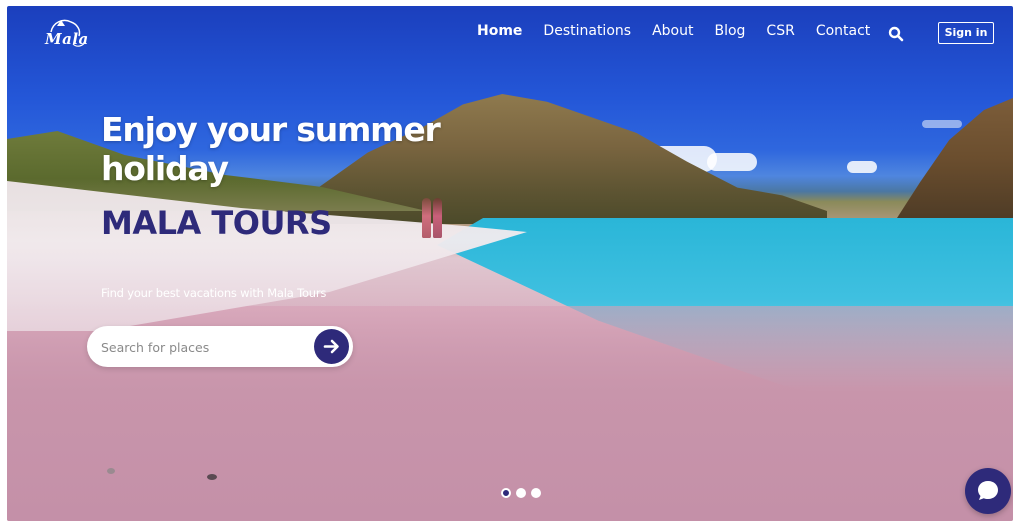 The height and width of the screenshot is (525, 1013). What do you see at coordinates (966, 33) in the screenshot?
I see `sign-in-button: Sign in` at bounding box center [966, 33].